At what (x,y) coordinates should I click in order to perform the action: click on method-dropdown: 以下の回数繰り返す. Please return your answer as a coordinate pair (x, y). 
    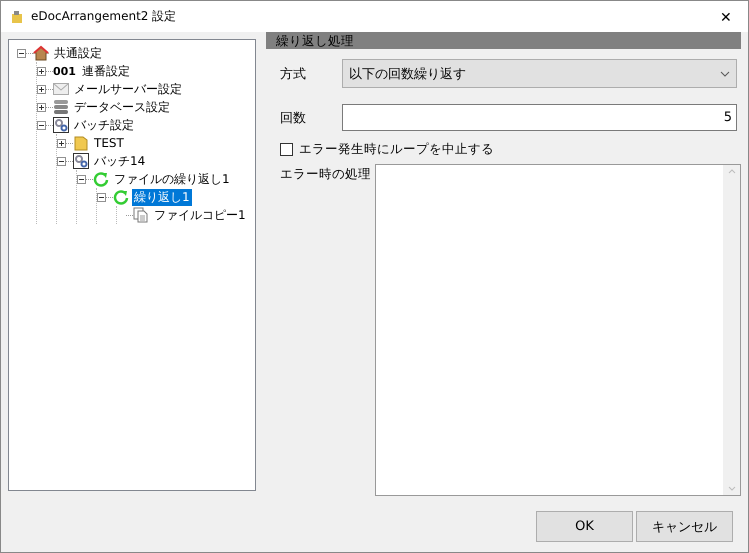
    Looking at the image, I should click on (539, 73).